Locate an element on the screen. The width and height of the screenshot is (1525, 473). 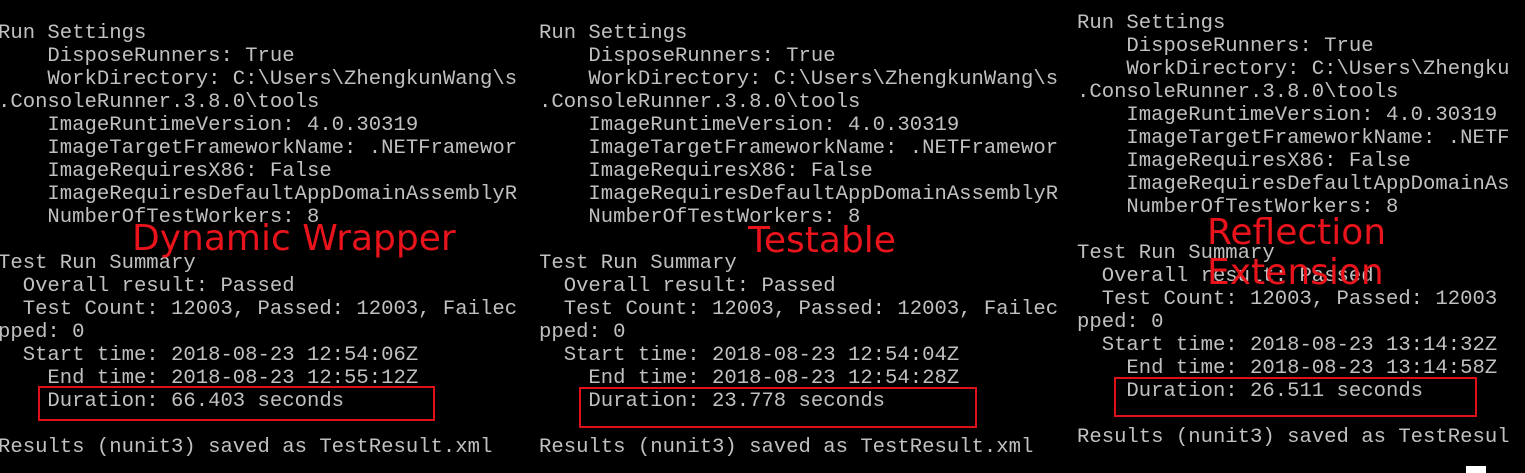
console-line: ImageRequiresDefaultAppDomainAs is located at coordinates (1293, 184).